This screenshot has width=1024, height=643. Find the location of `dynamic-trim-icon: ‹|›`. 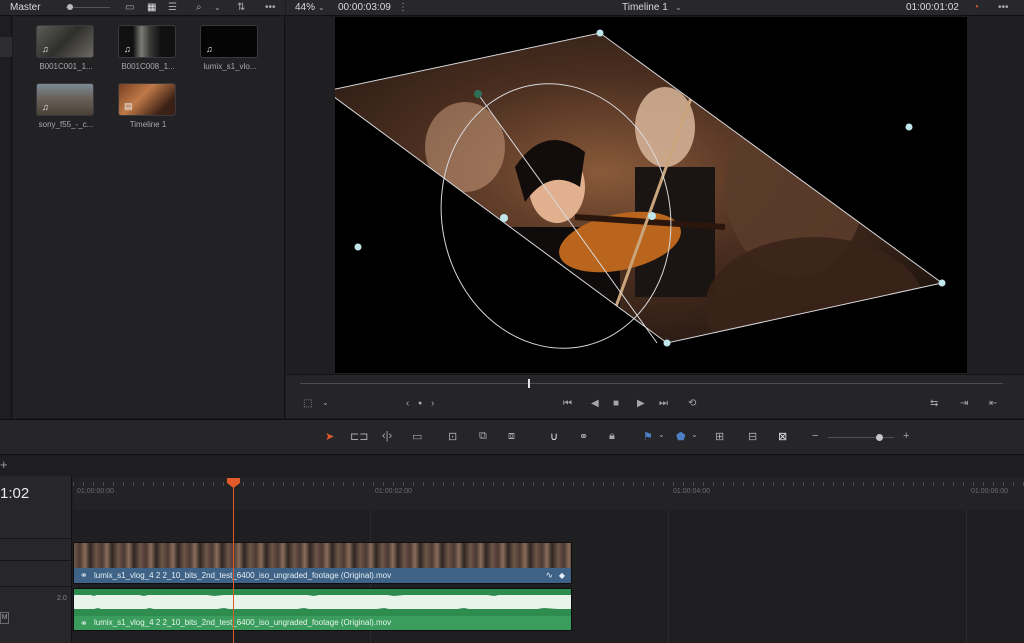

dynamic-trim-icon: ‹|› is located at coordinates (387, 436).